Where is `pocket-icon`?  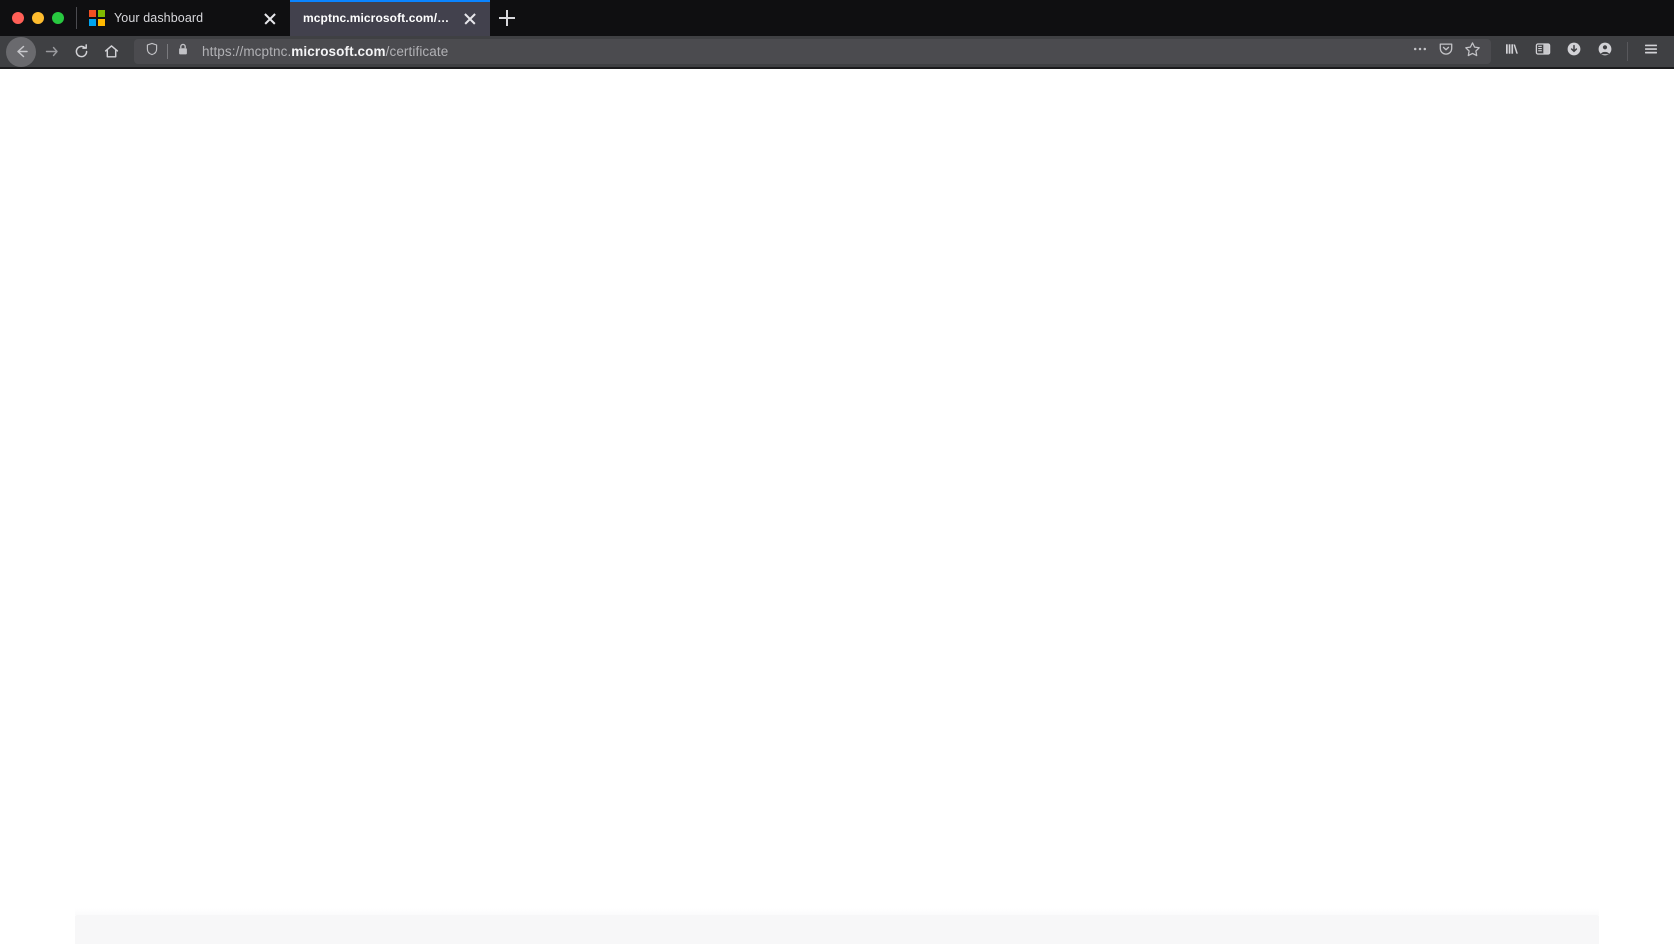 pocket-icon is located at coordinates (1446, 51).